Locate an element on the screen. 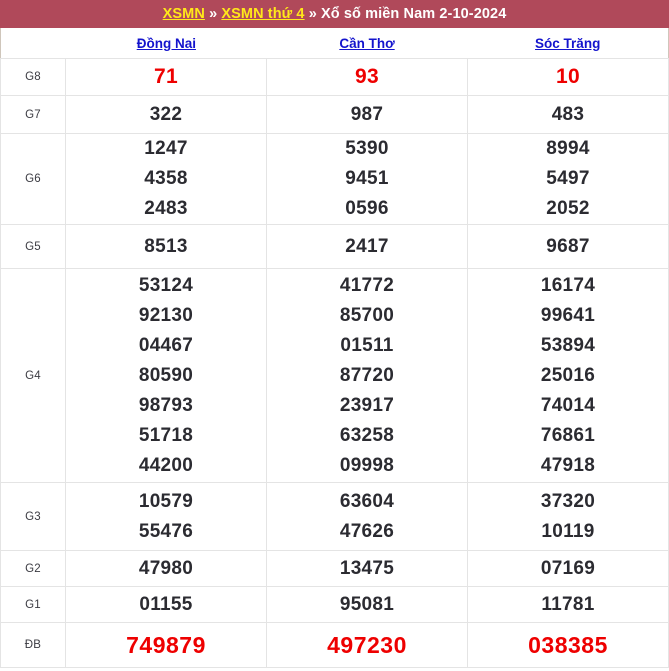 The image size is (669, 671). prize-number: 987 is located at coordinates (367, 114).